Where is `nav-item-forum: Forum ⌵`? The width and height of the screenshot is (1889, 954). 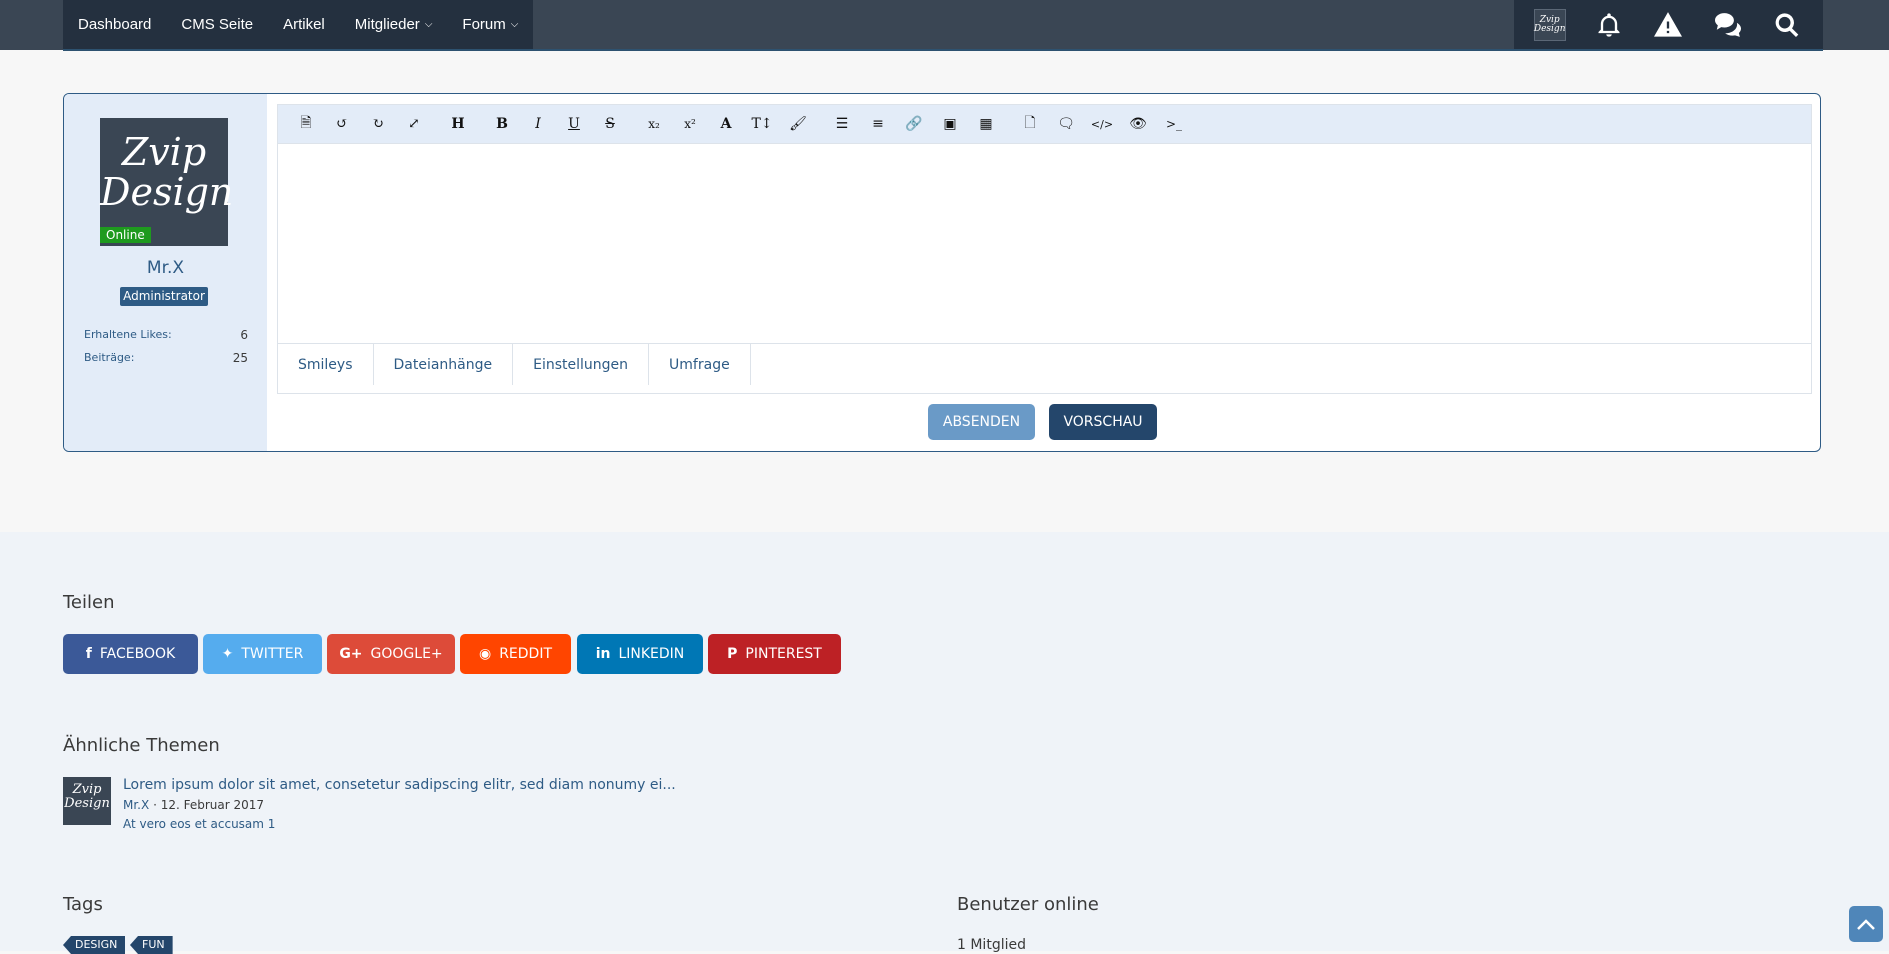 nav-item-forum: Forum ⌵ is located at coordinates (490, 24).